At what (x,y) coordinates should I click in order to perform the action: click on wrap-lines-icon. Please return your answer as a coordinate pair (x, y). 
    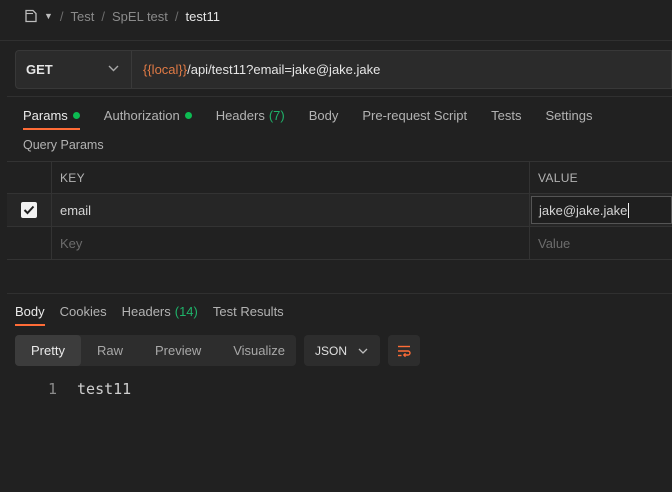
    Looking at the image, I should click on (404, 351).